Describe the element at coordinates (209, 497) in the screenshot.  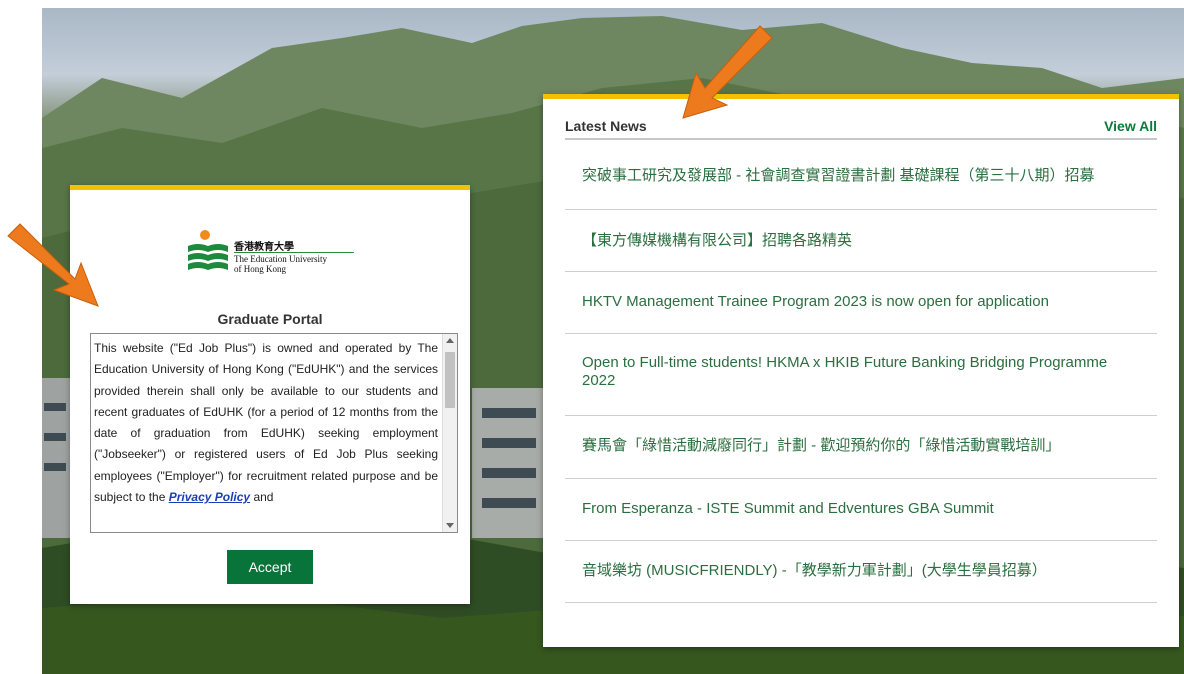
I see `privacy-policy-link: Privacy Policy` at that location.